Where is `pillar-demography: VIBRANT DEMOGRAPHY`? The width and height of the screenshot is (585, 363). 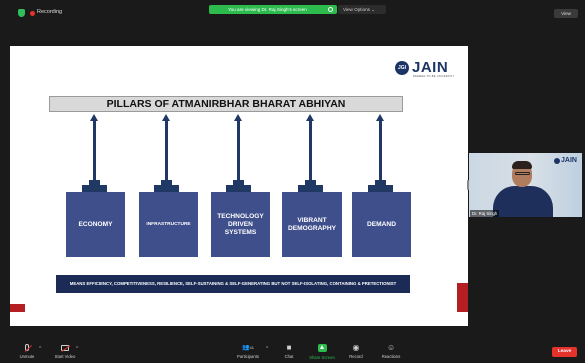 pillar-demography: VIBRANT DEMOGRAPHY is located at coordinates (312, 224).